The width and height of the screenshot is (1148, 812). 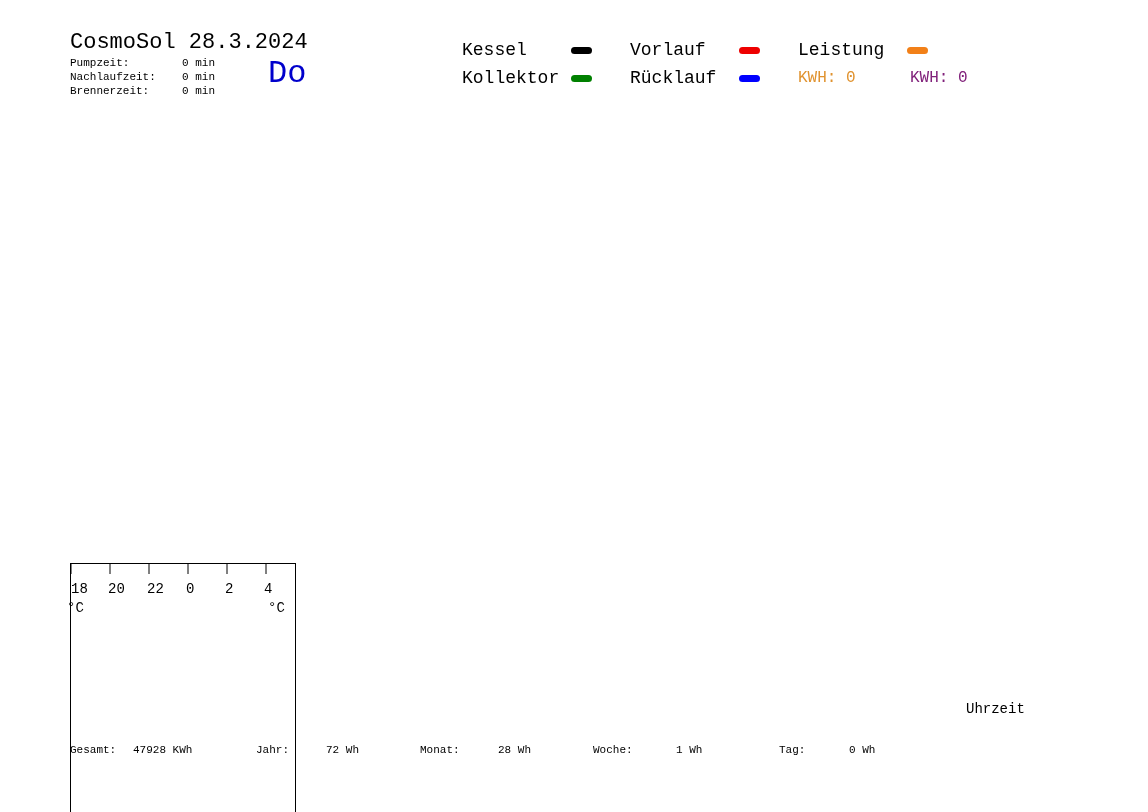 What do you see at coordinates (110, 91) in the screenshot?
I see `time-label: Brennerzeit:` at bounding box center [110, 91].